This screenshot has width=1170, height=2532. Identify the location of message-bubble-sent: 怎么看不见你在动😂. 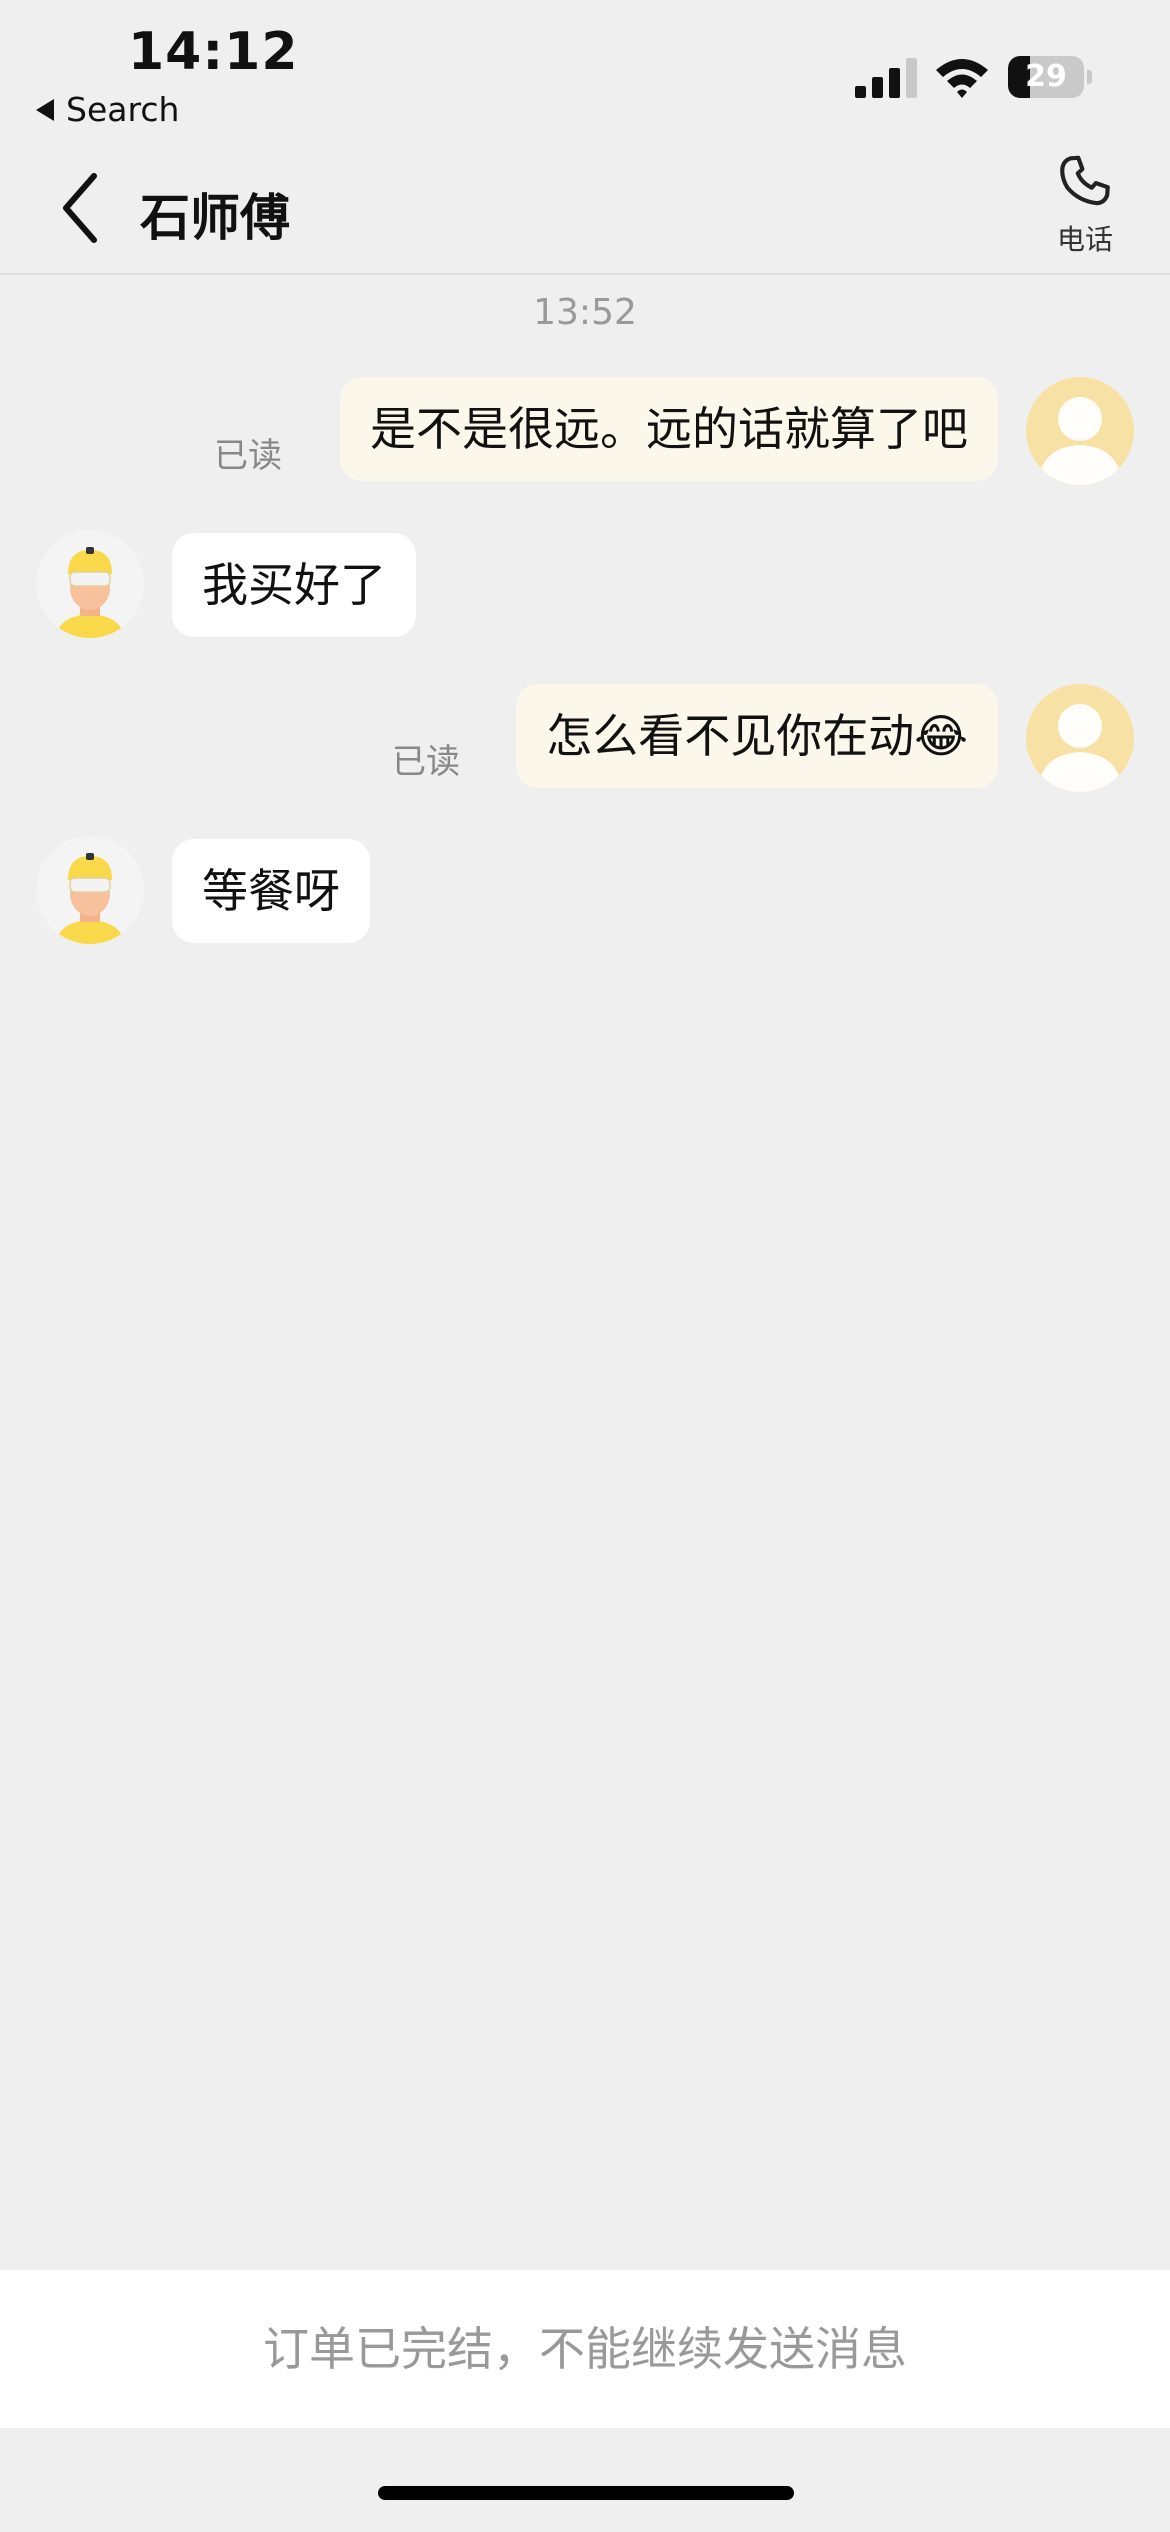
(757, 736).